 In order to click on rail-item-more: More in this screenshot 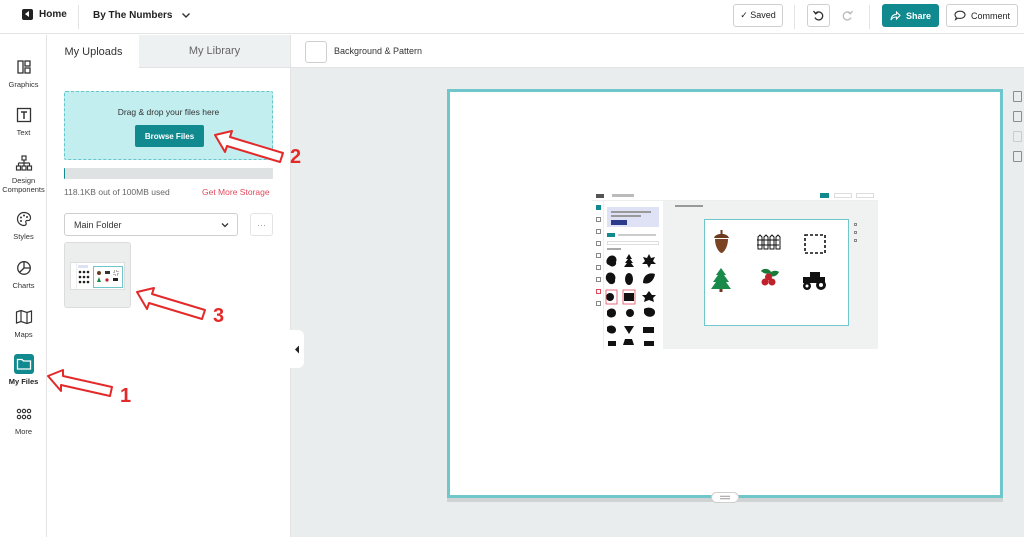, I will do `click(23, 420)`.